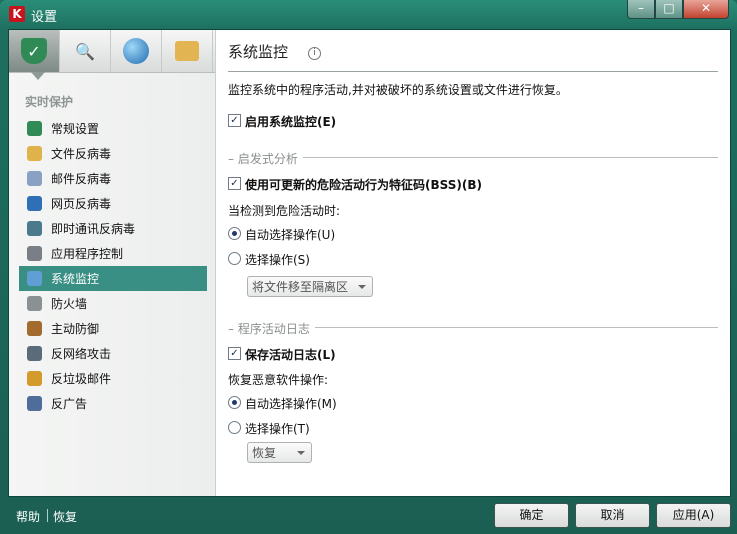 The height and width of the screenshot is (534, 737). I want to click on ad-icon, so click(34, 403).